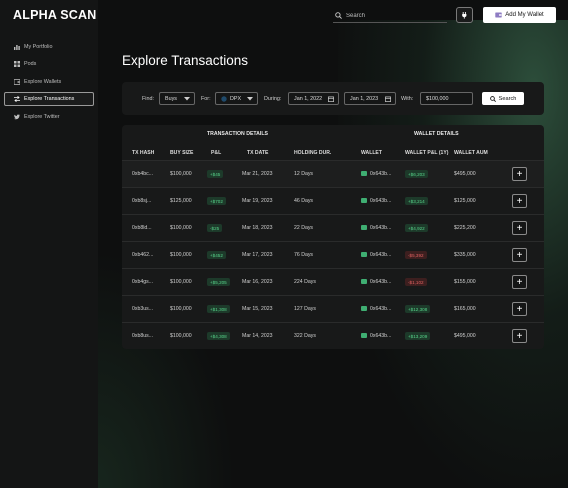 The width and height of the screenshot is (568, 488). What do you see at coordinates (42, 116) in the screenshot?
I see `sidebar-item-label: Explore Twitter` at bounding box center [42, 116].